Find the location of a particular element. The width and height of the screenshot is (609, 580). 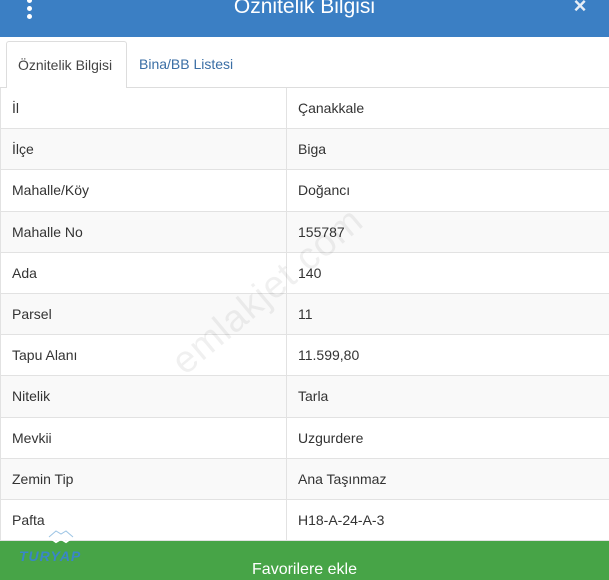

modal-header: Öznitelik Bilgisi × is located at coordinates (304, 18).